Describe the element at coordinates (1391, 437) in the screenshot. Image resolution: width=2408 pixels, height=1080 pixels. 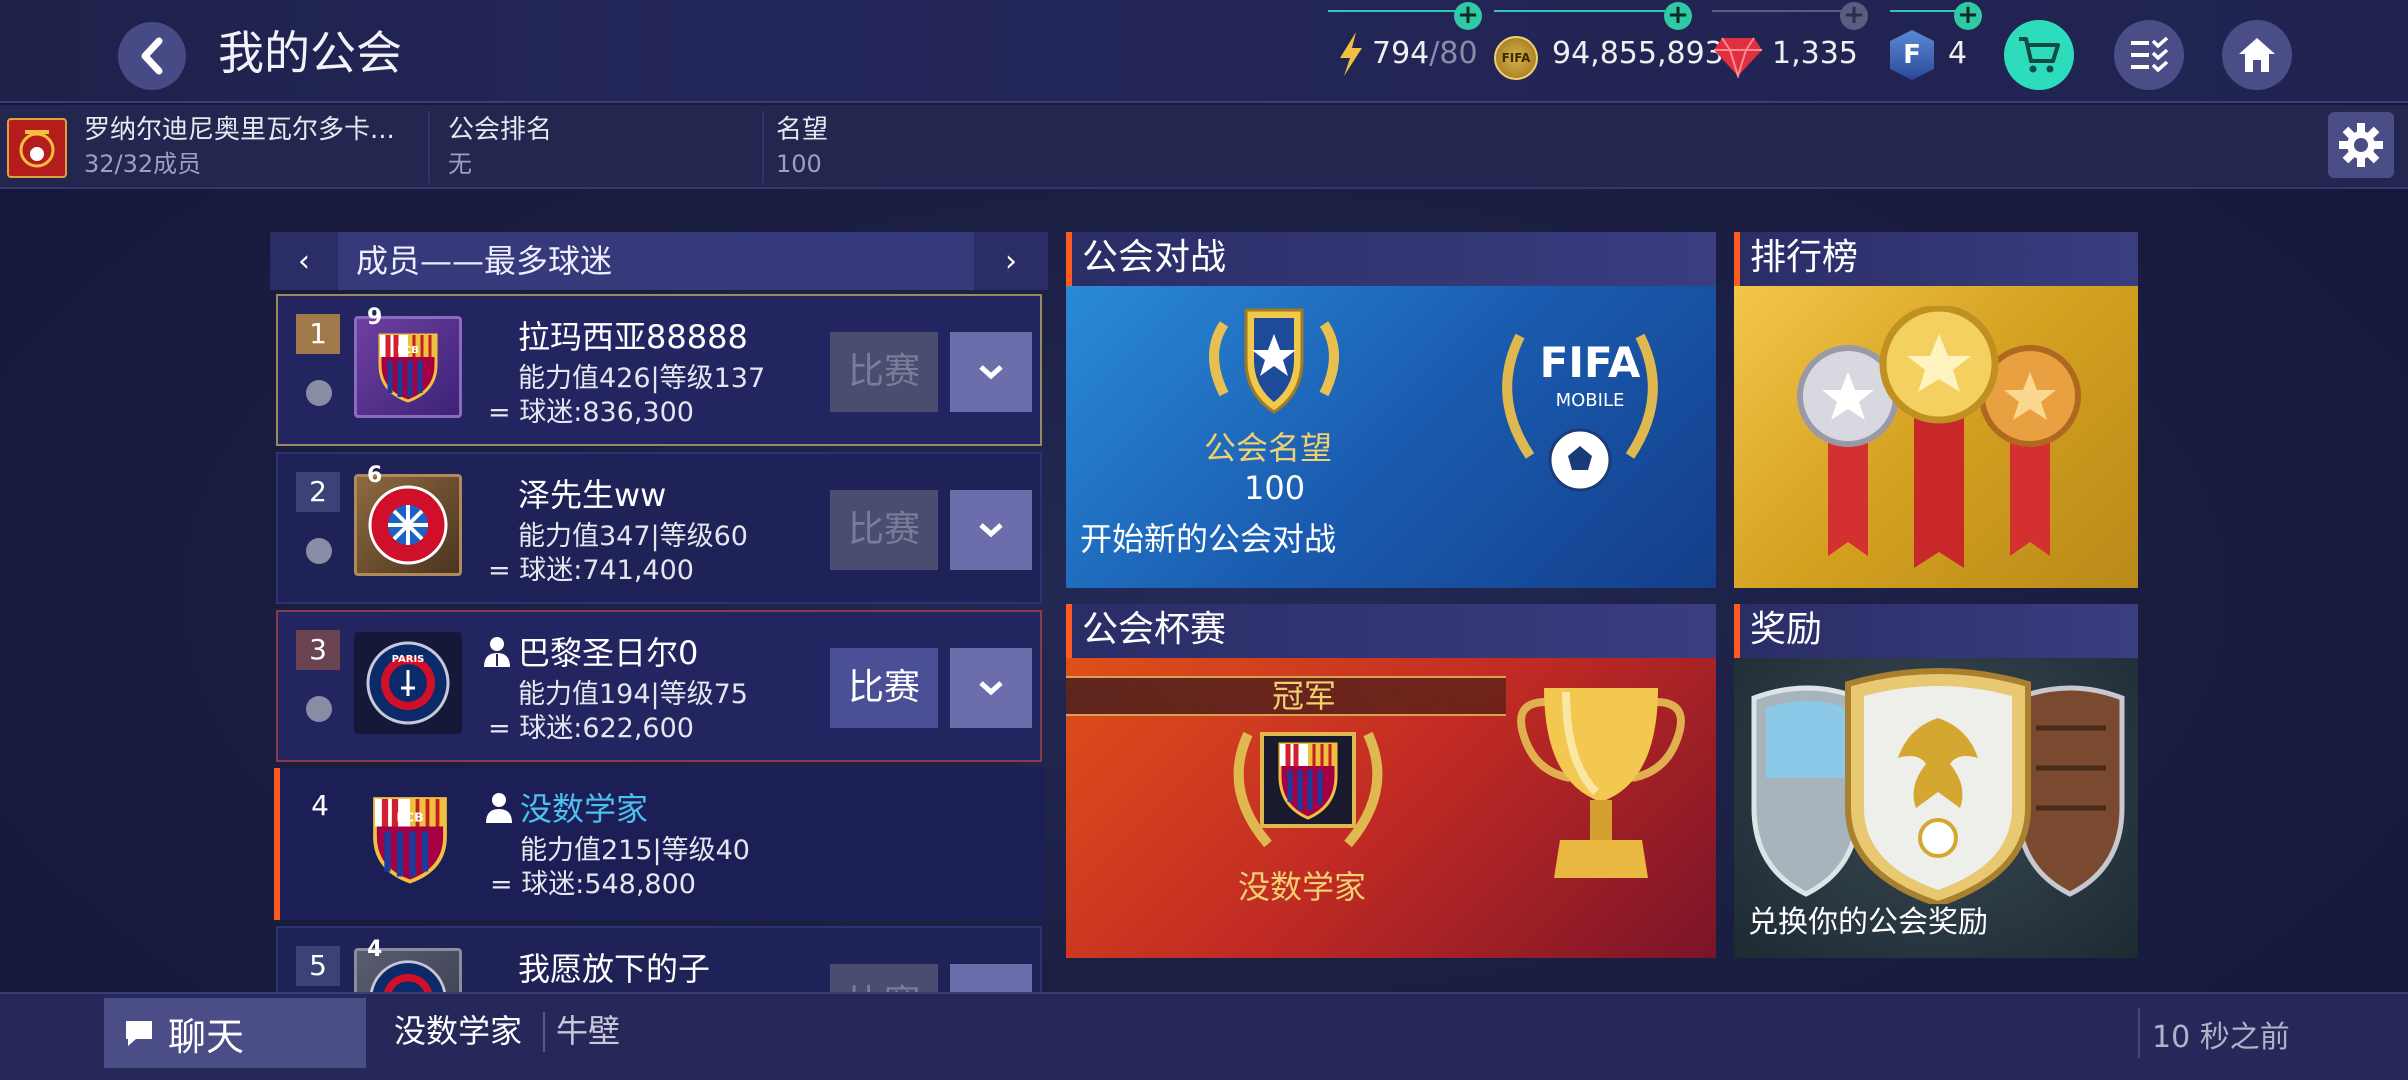
I see `guild-battle-body: 公会名望 100 FIFA MOBILE 开始新的公会对战` at that location.